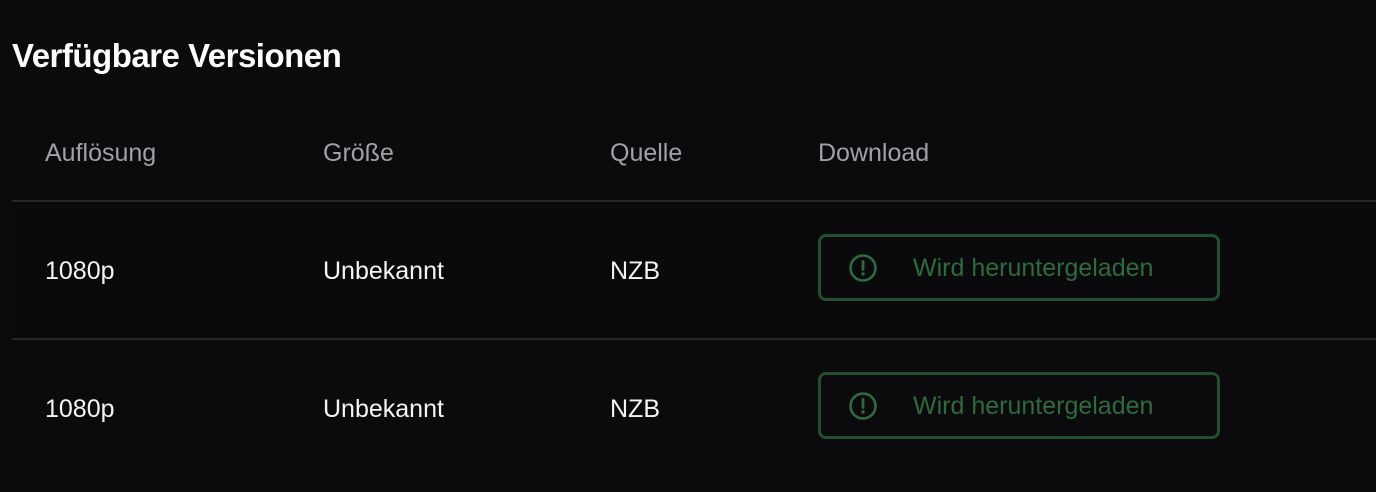 The image size is (1376, 492). What do you see at coordinates (177, 55) in the screenshot?
I see `section-title: Verfügbare Versionen` at bounding box center [177, 55].